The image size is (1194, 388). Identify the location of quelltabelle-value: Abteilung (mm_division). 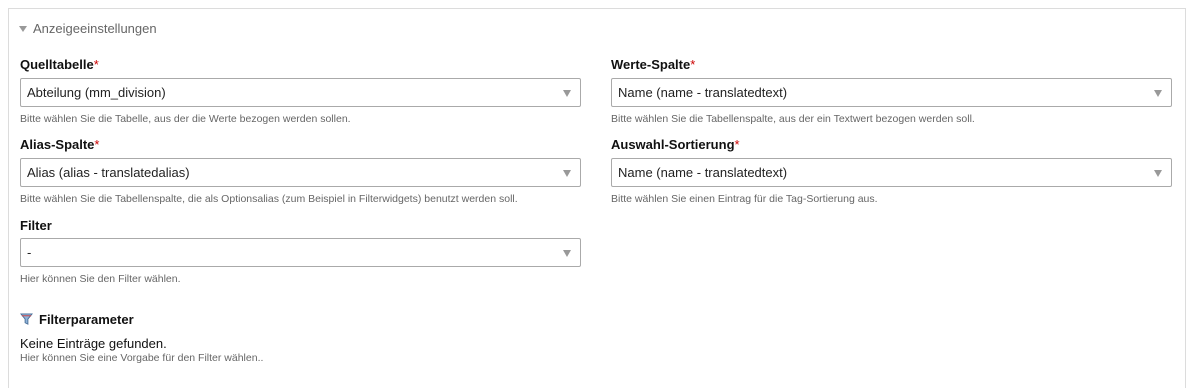
(96, 92).